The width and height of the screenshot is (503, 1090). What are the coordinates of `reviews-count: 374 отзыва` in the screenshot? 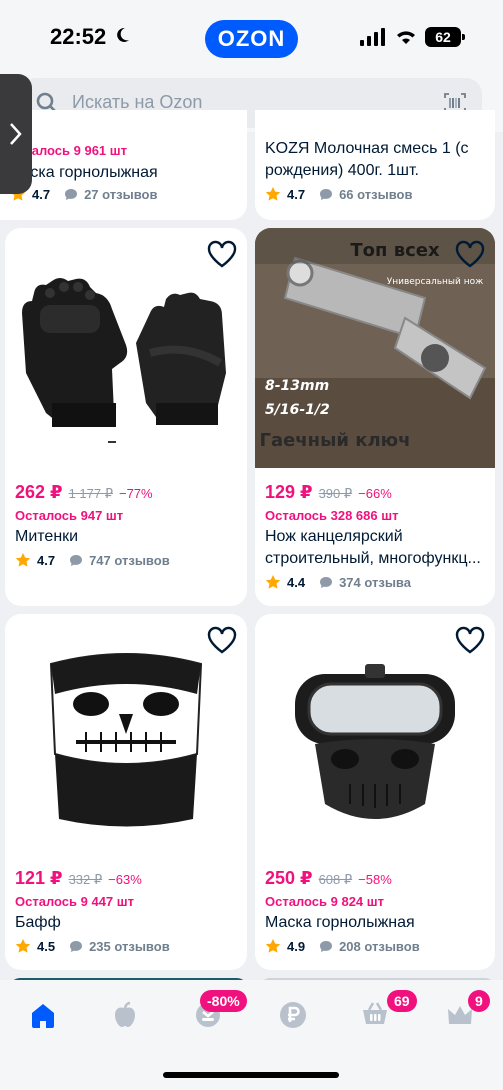 It's located at (375, 582).